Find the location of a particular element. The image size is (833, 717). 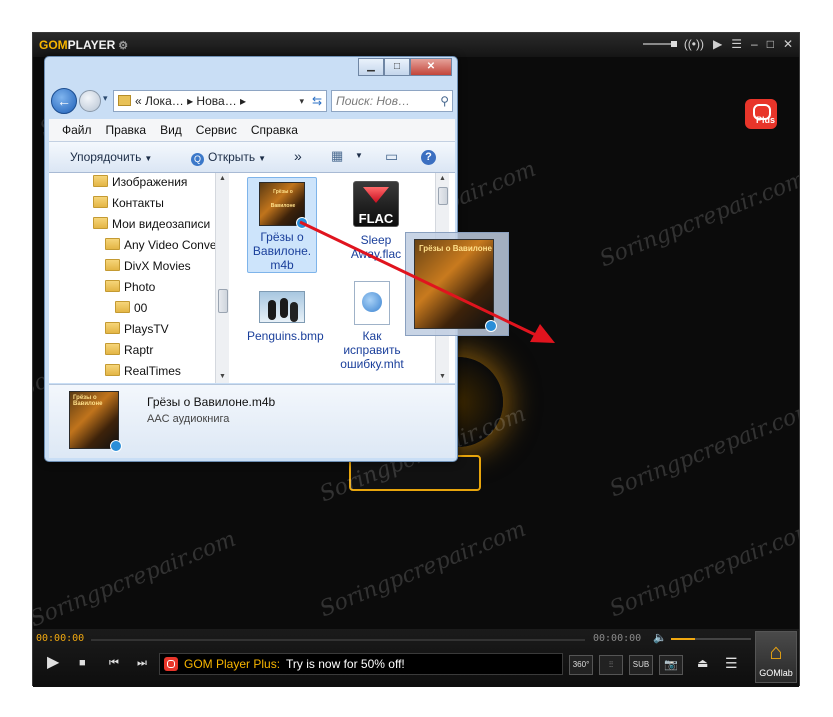

drag-arrow is located at coordinates (427, 281).